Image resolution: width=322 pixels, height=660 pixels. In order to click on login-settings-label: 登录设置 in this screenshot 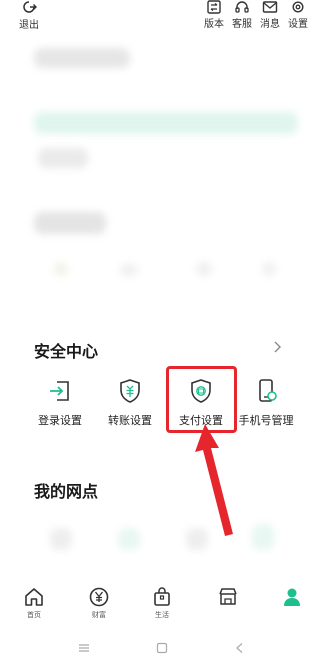, I will do `click(60, 420)`.